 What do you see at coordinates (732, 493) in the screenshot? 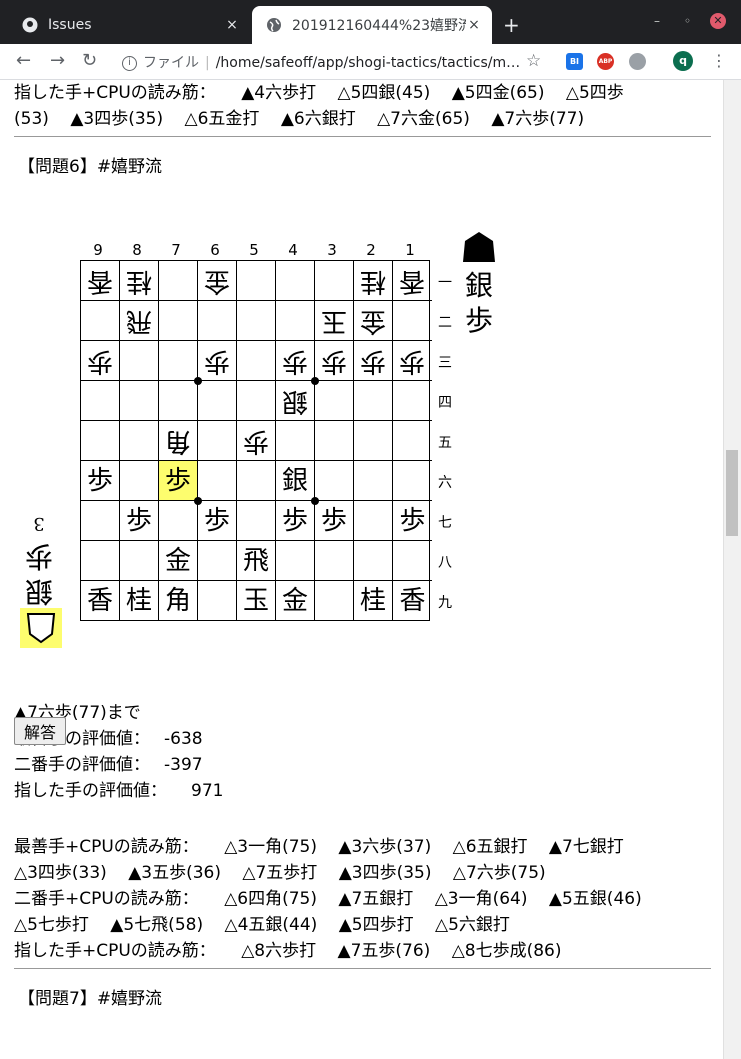
I see `scrollbar-thumb` at bounding box center [732, 493].